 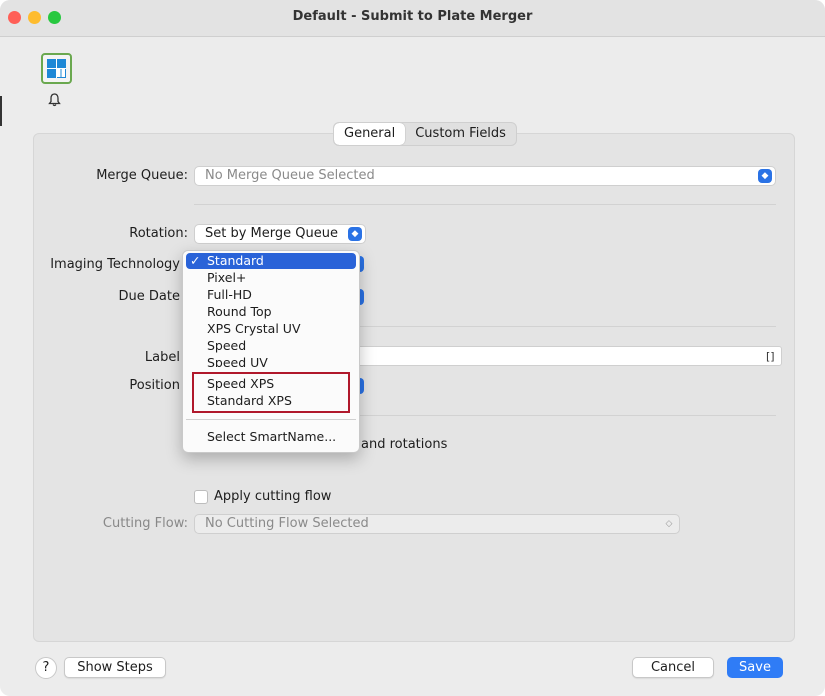 I want to click on position-label: Position, so click(x=154, y=385).